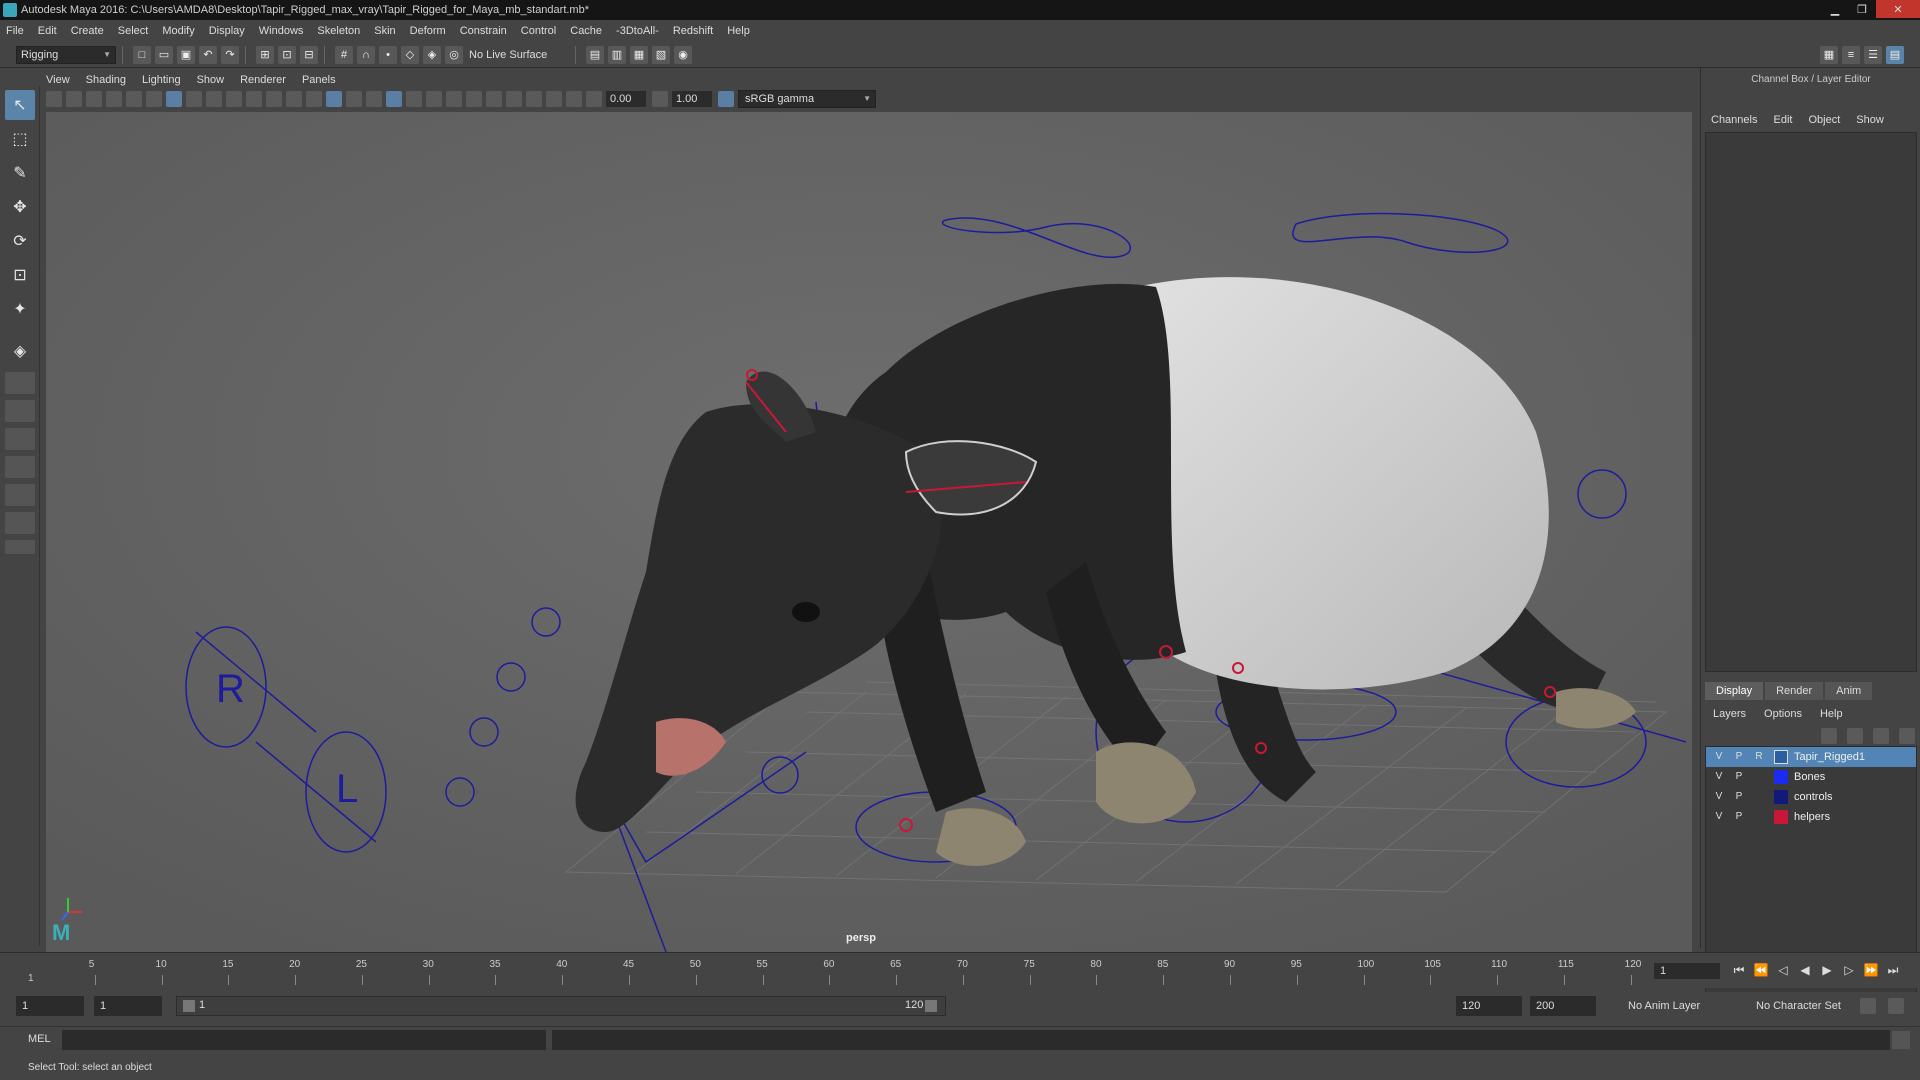 The width and height of the screenshot is (1920, 1080). What do you see at coordinates (428, 31) in the screenshot?
I see `menu-deform: Deform` at bounding box center [428, 31].